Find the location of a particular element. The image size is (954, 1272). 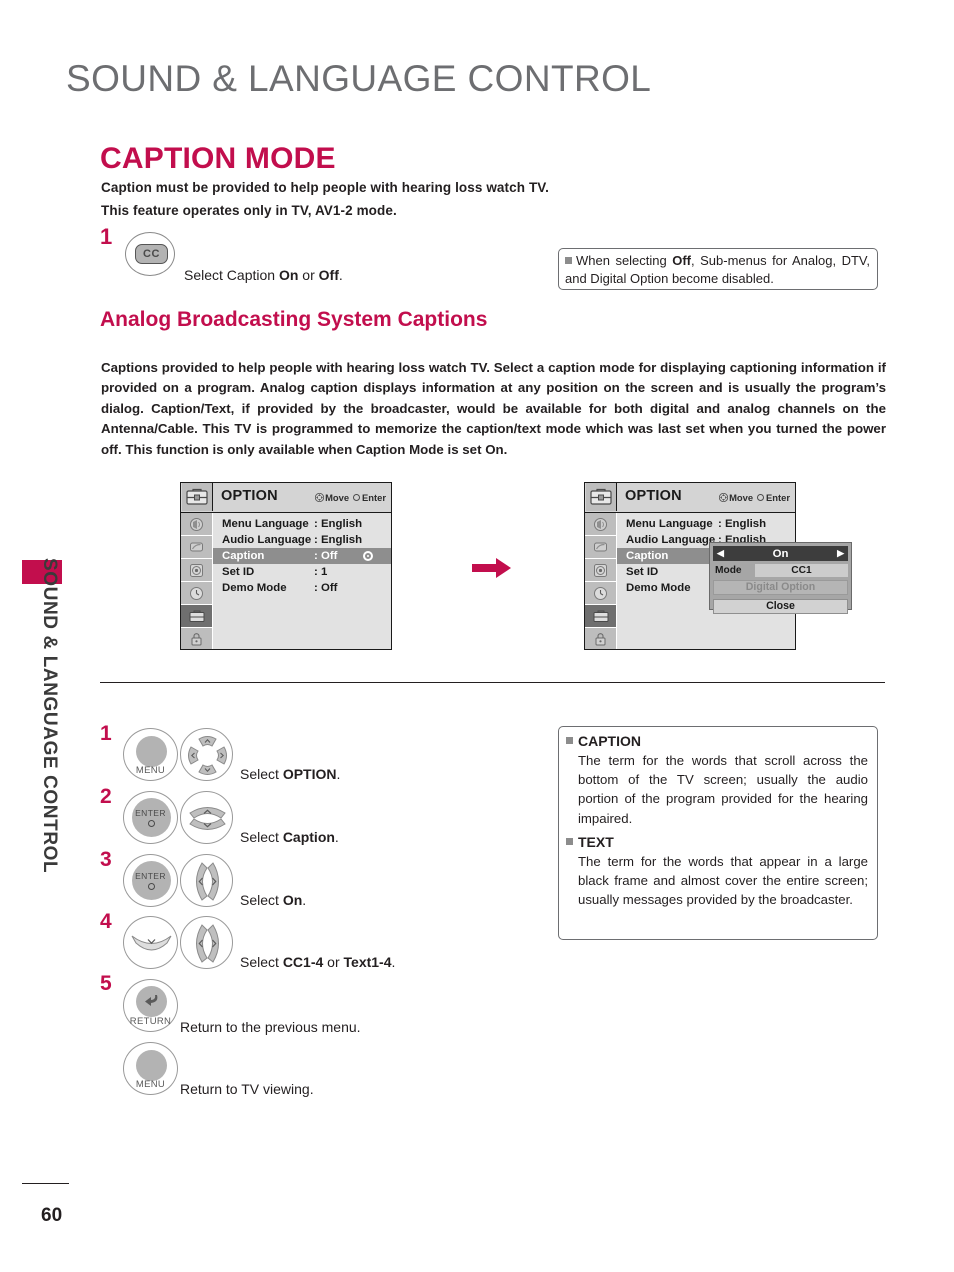

popup-state-value: On is located at coordinates (780, 553).